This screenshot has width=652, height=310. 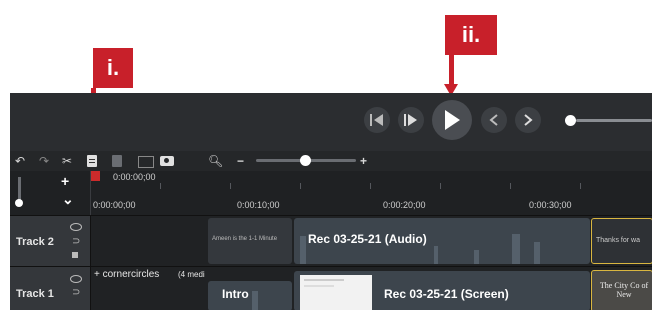 What do you see at coordinates (255, 300) in the screenshot?
I see `video-thumb-wave` at bounding box center [255, 300].